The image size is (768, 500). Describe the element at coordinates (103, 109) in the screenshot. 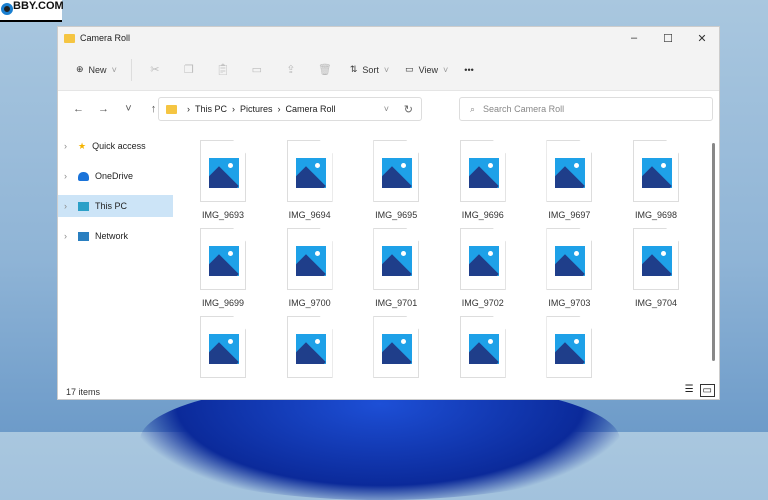

I see `forward-button: →` at that location.